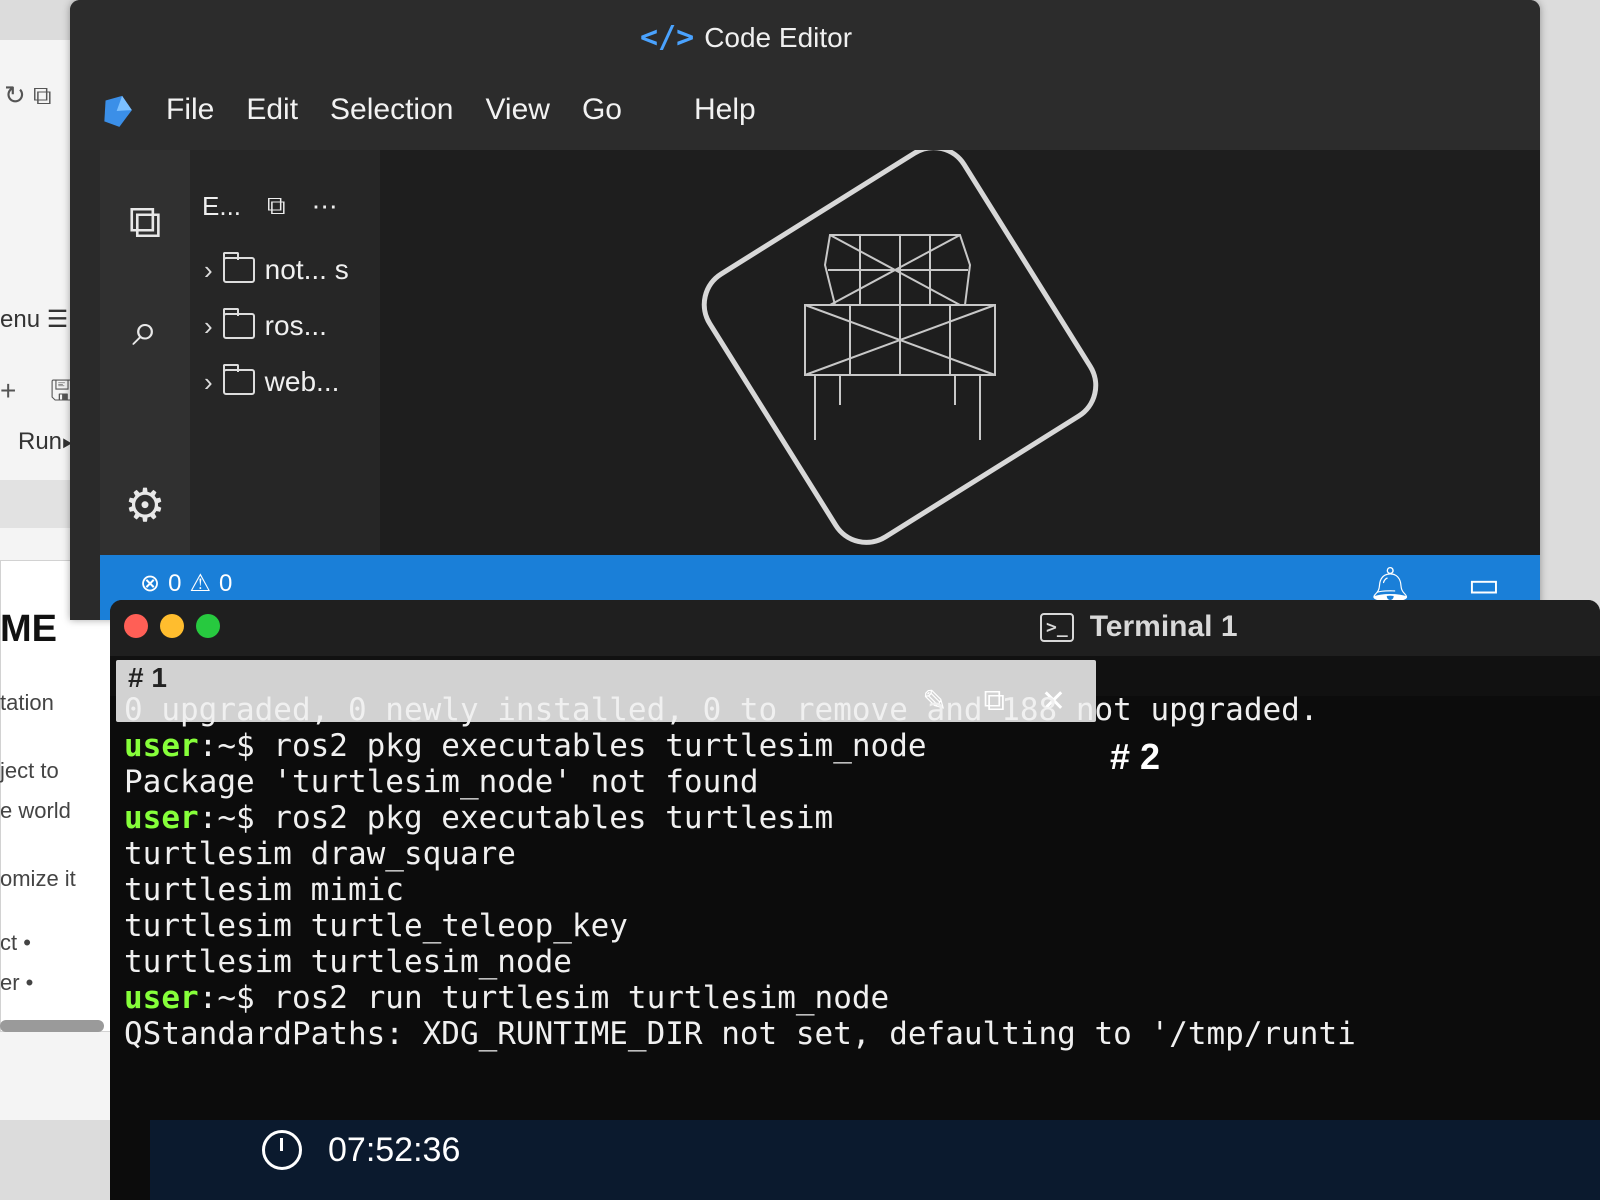  What do you see at coordinates (145, 376) in the screenshot?
I see `activity-bar: ⧉ ⌕ ⚙` at bounding box center [145, 376].